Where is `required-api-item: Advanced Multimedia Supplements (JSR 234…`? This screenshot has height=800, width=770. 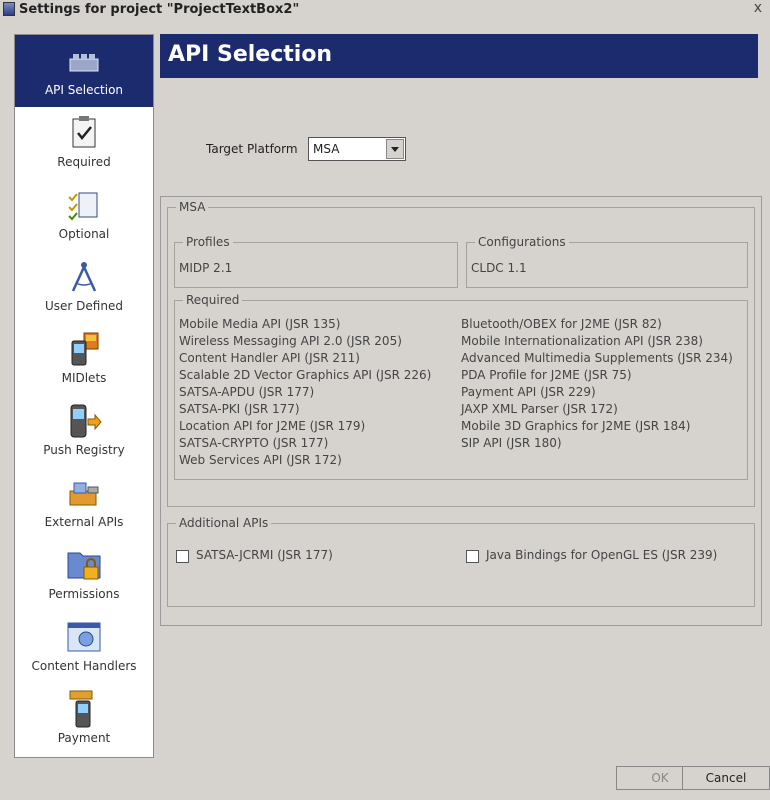 required-api-item: Advanced Multimedia Supplements (JSR 234… is located at coordinates (597, 358).